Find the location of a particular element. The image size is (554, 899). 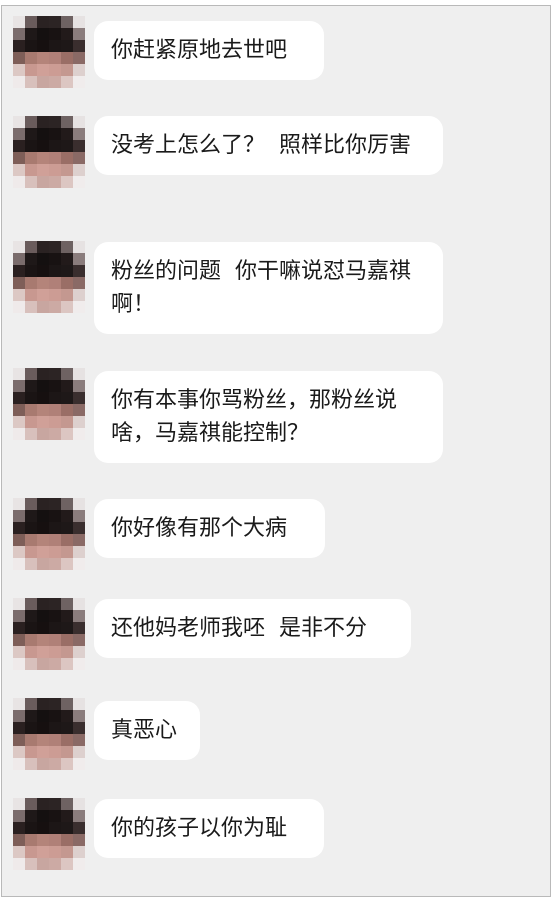

message-bubble: 粉丝的问题 你干嘛说怼马嘉祺啊！ is located at coordinates (268, 288).